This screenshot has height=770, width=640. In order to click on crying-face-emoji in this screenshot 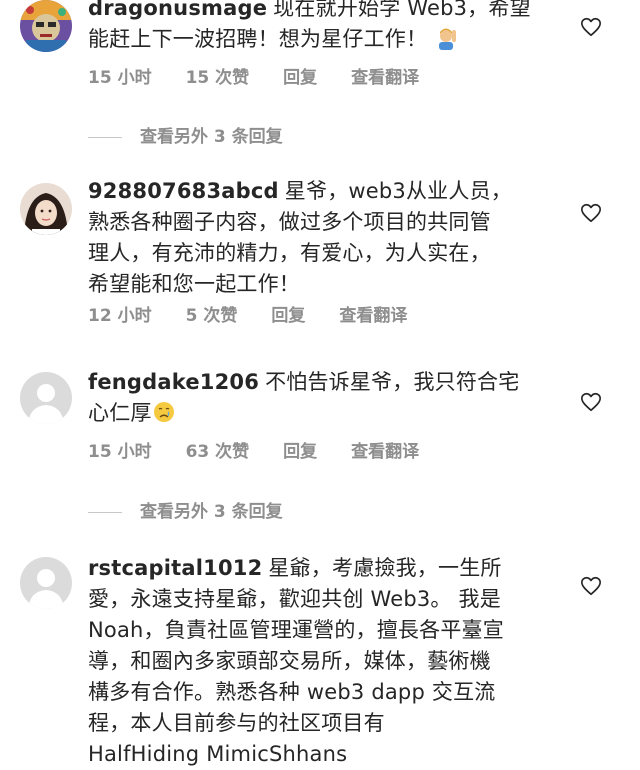, I will do `click(164, 412)`.